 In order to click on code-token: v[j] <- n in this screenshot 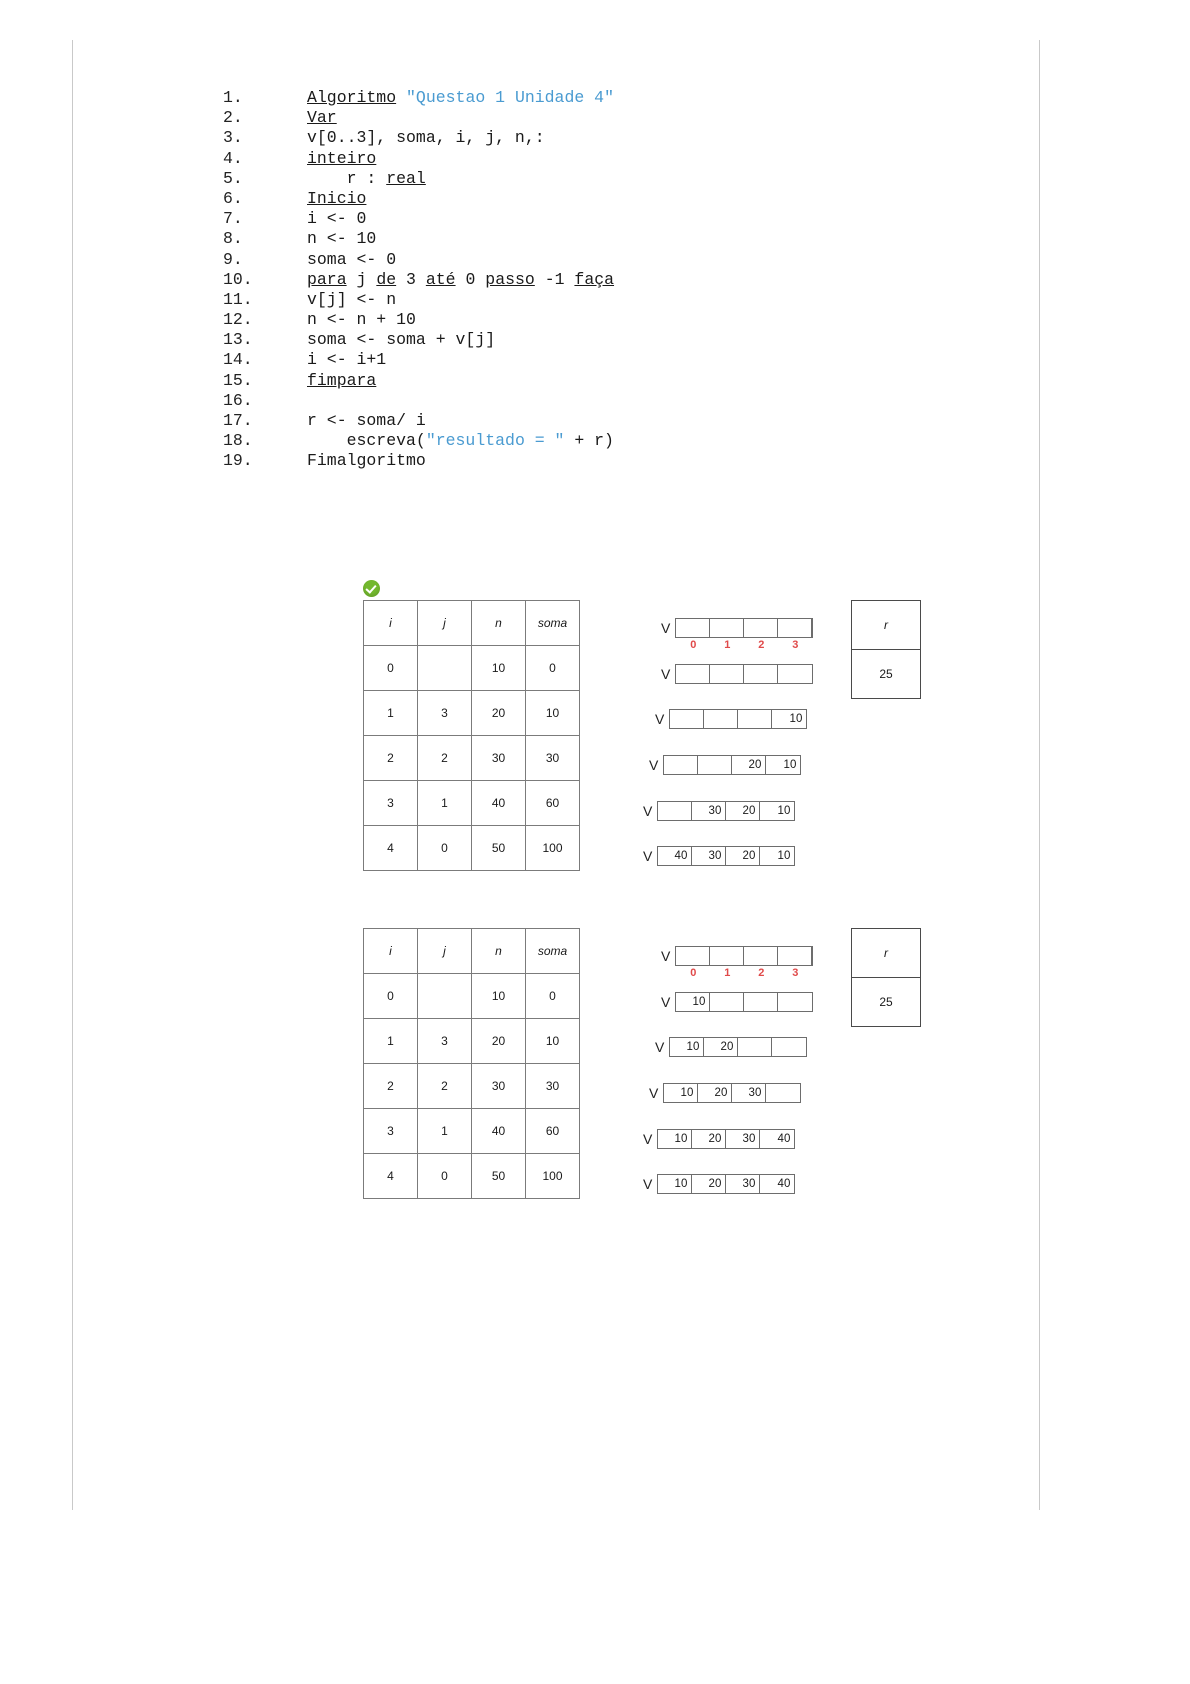, I will do `click(352, 299)`.